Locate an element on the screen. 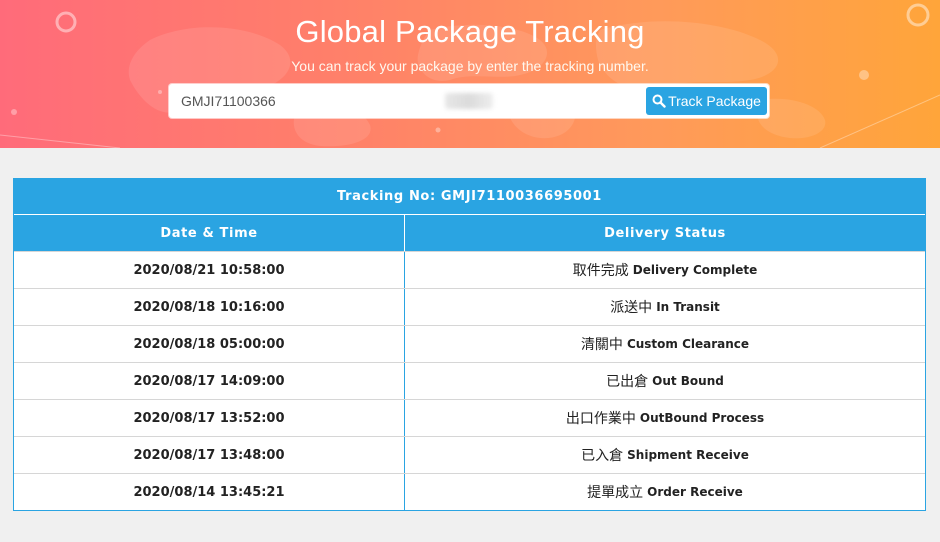 The height and width of the screenshot is (542, 940). search-icon is located at coordinates (659, 101).